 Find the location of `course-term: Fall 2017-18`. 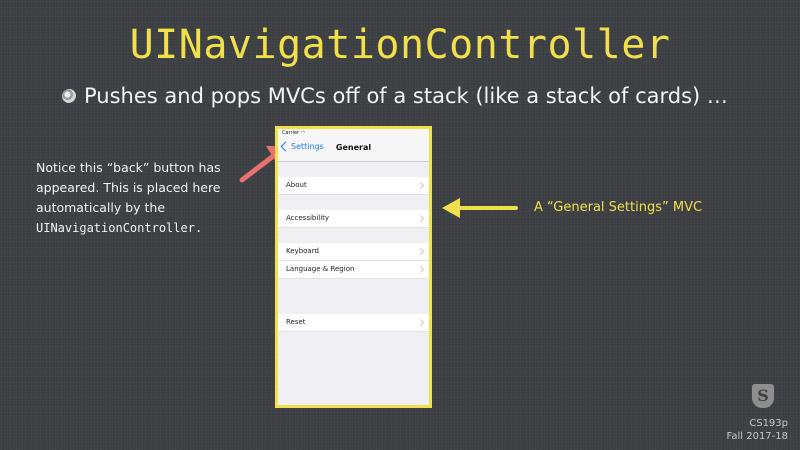

course-term: Fall 2017-18 is located at coordinates (757, 436).